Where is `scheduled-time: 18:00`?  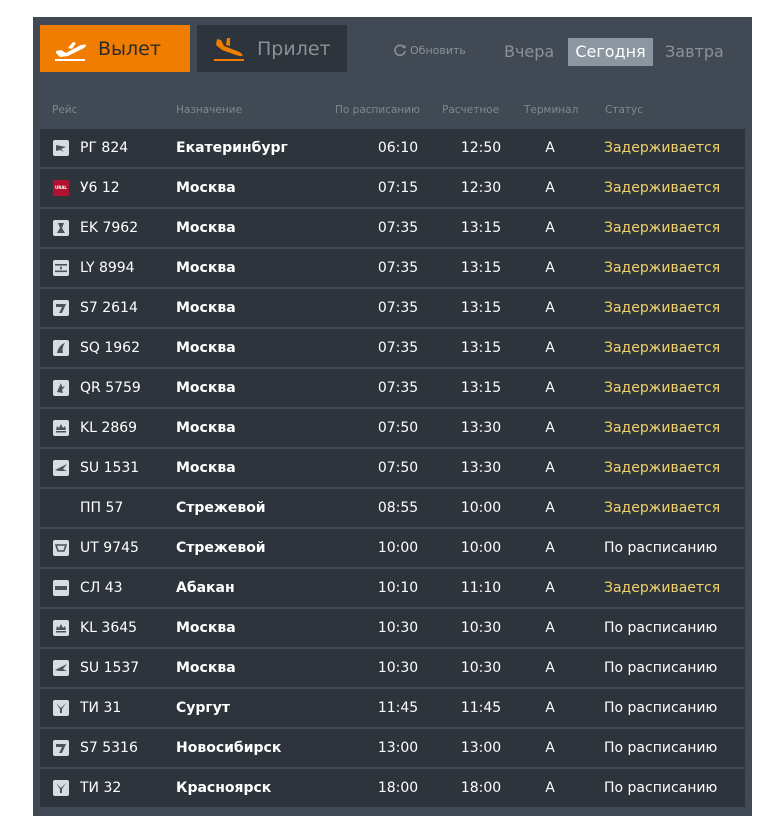 scheduled-time: 18:00 is located at coordinates (398, 788).